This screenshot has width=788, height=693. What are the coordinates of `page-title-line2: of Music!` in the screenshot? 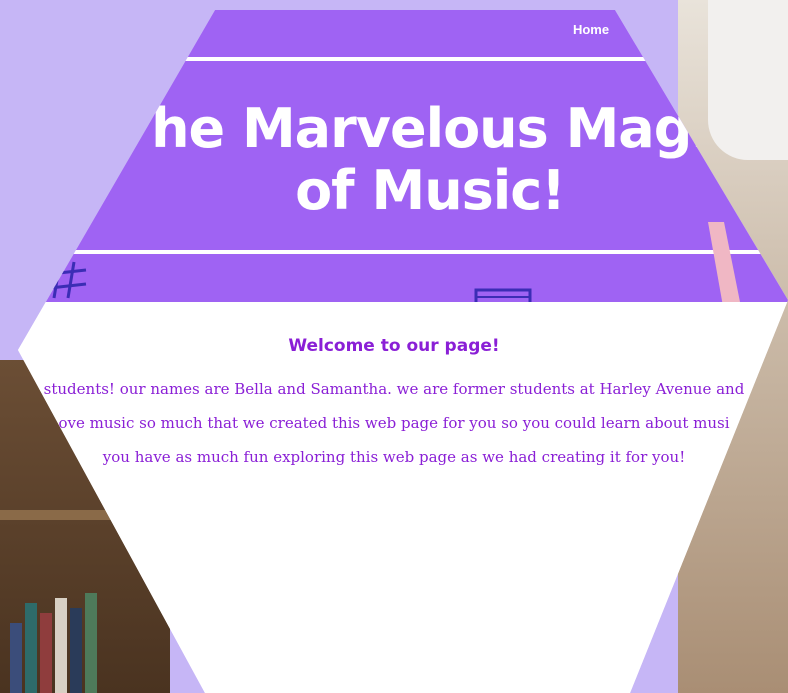 It's located at (430, 190).